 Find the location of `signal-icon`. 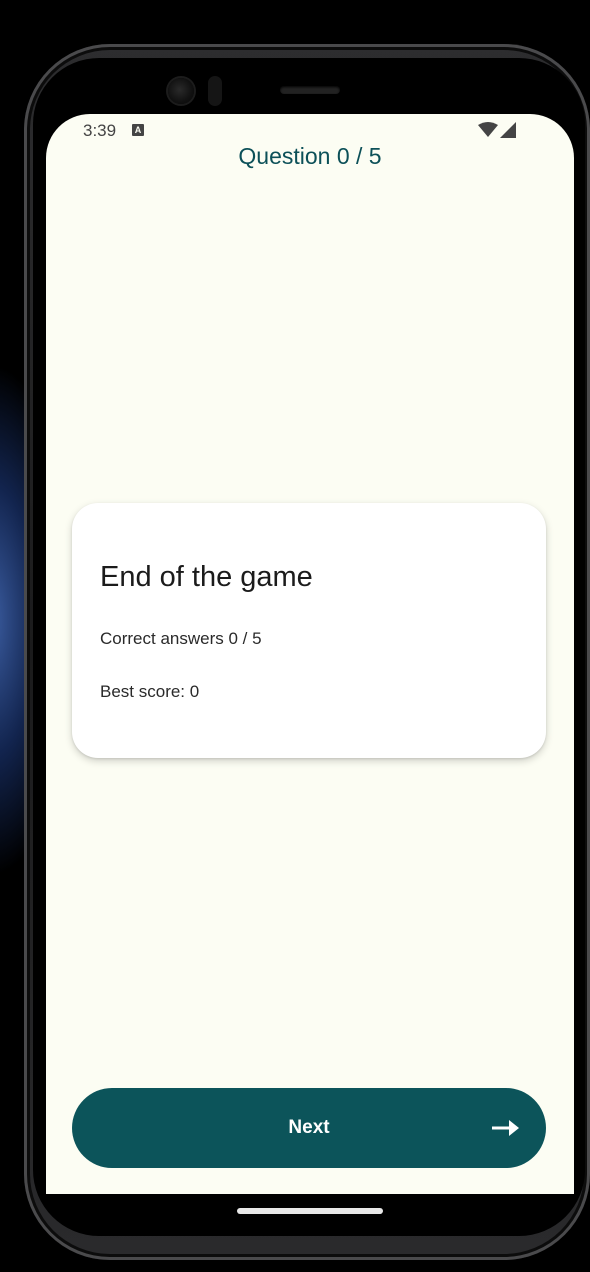

signal-icon is located at coordinates (508, 132).